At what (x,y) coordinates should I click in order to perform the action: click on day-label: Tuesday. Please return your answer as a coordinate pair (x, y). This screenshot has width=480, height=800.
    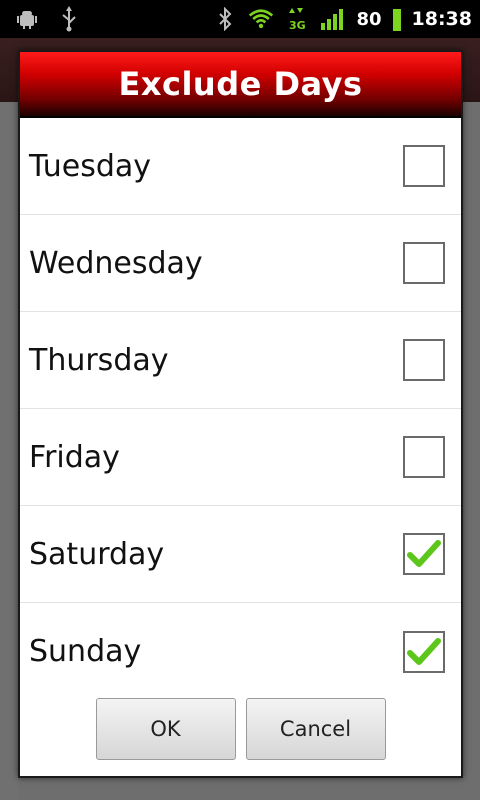
    Looking at the image, I should click on (90, 166).